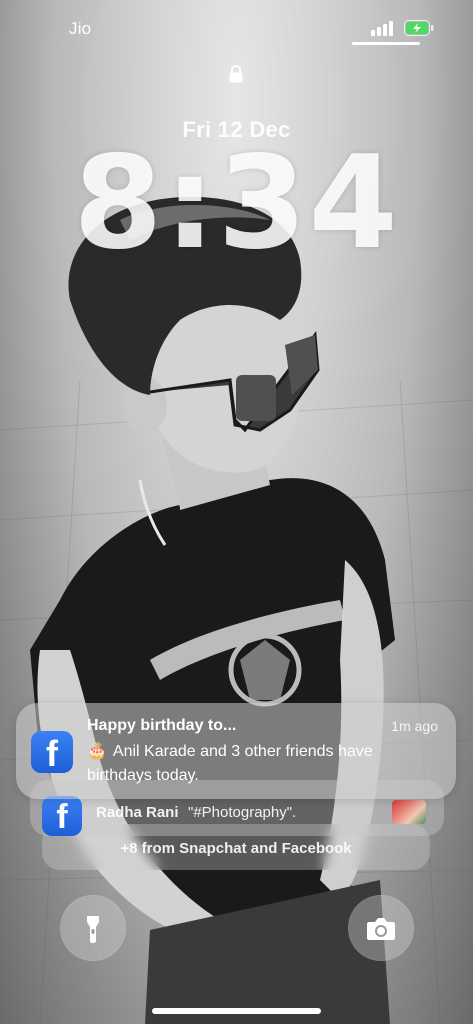 This screenshot has height=1024, width=473. I want to click on battery-charging-icon, so click(419, 28).